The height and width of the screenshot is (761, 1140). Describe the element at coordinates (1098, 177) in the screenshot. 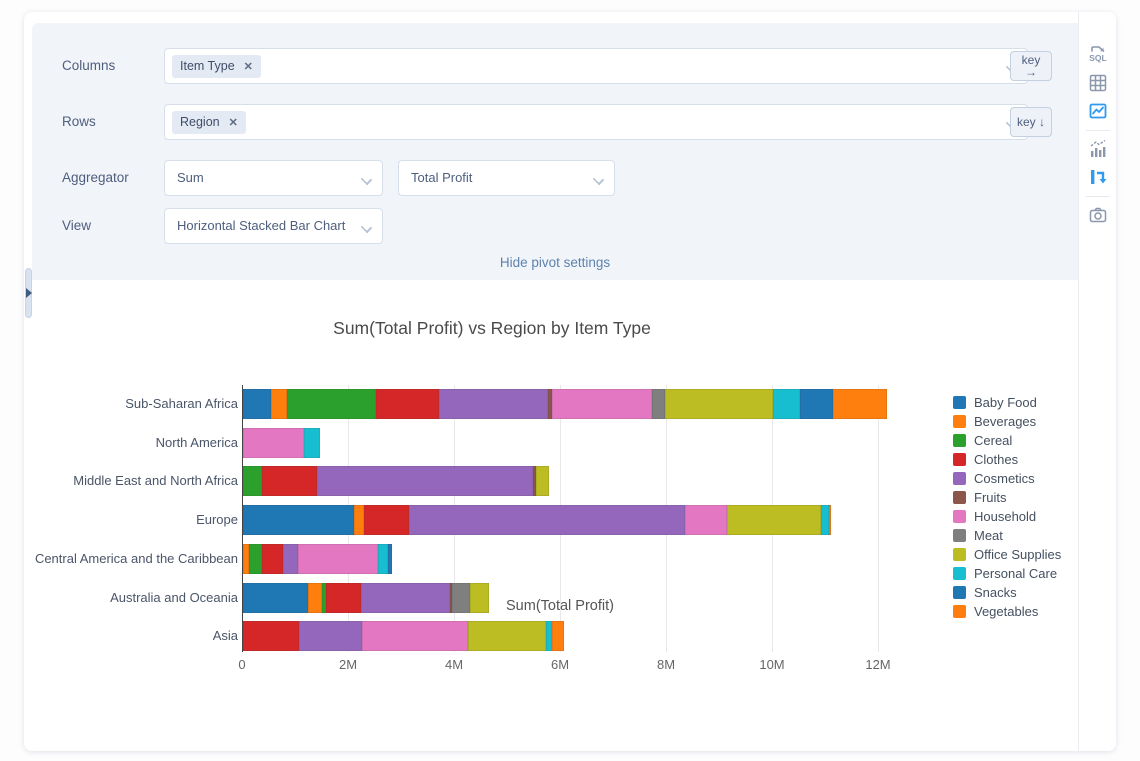

I see `pivot-icon` at that location.